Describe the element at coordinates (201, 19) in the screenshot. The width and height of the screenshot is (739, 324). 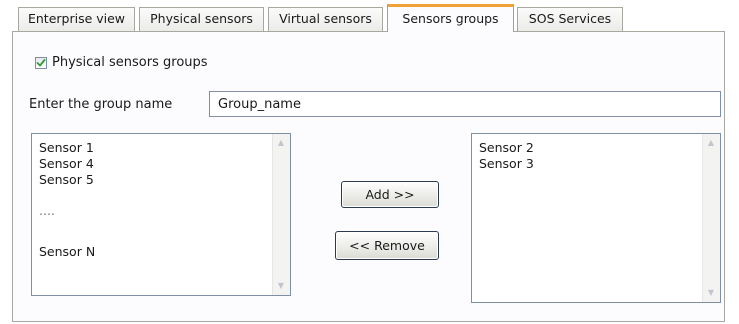
I see `tab-physical-sensors: Physical sensors` at that location.